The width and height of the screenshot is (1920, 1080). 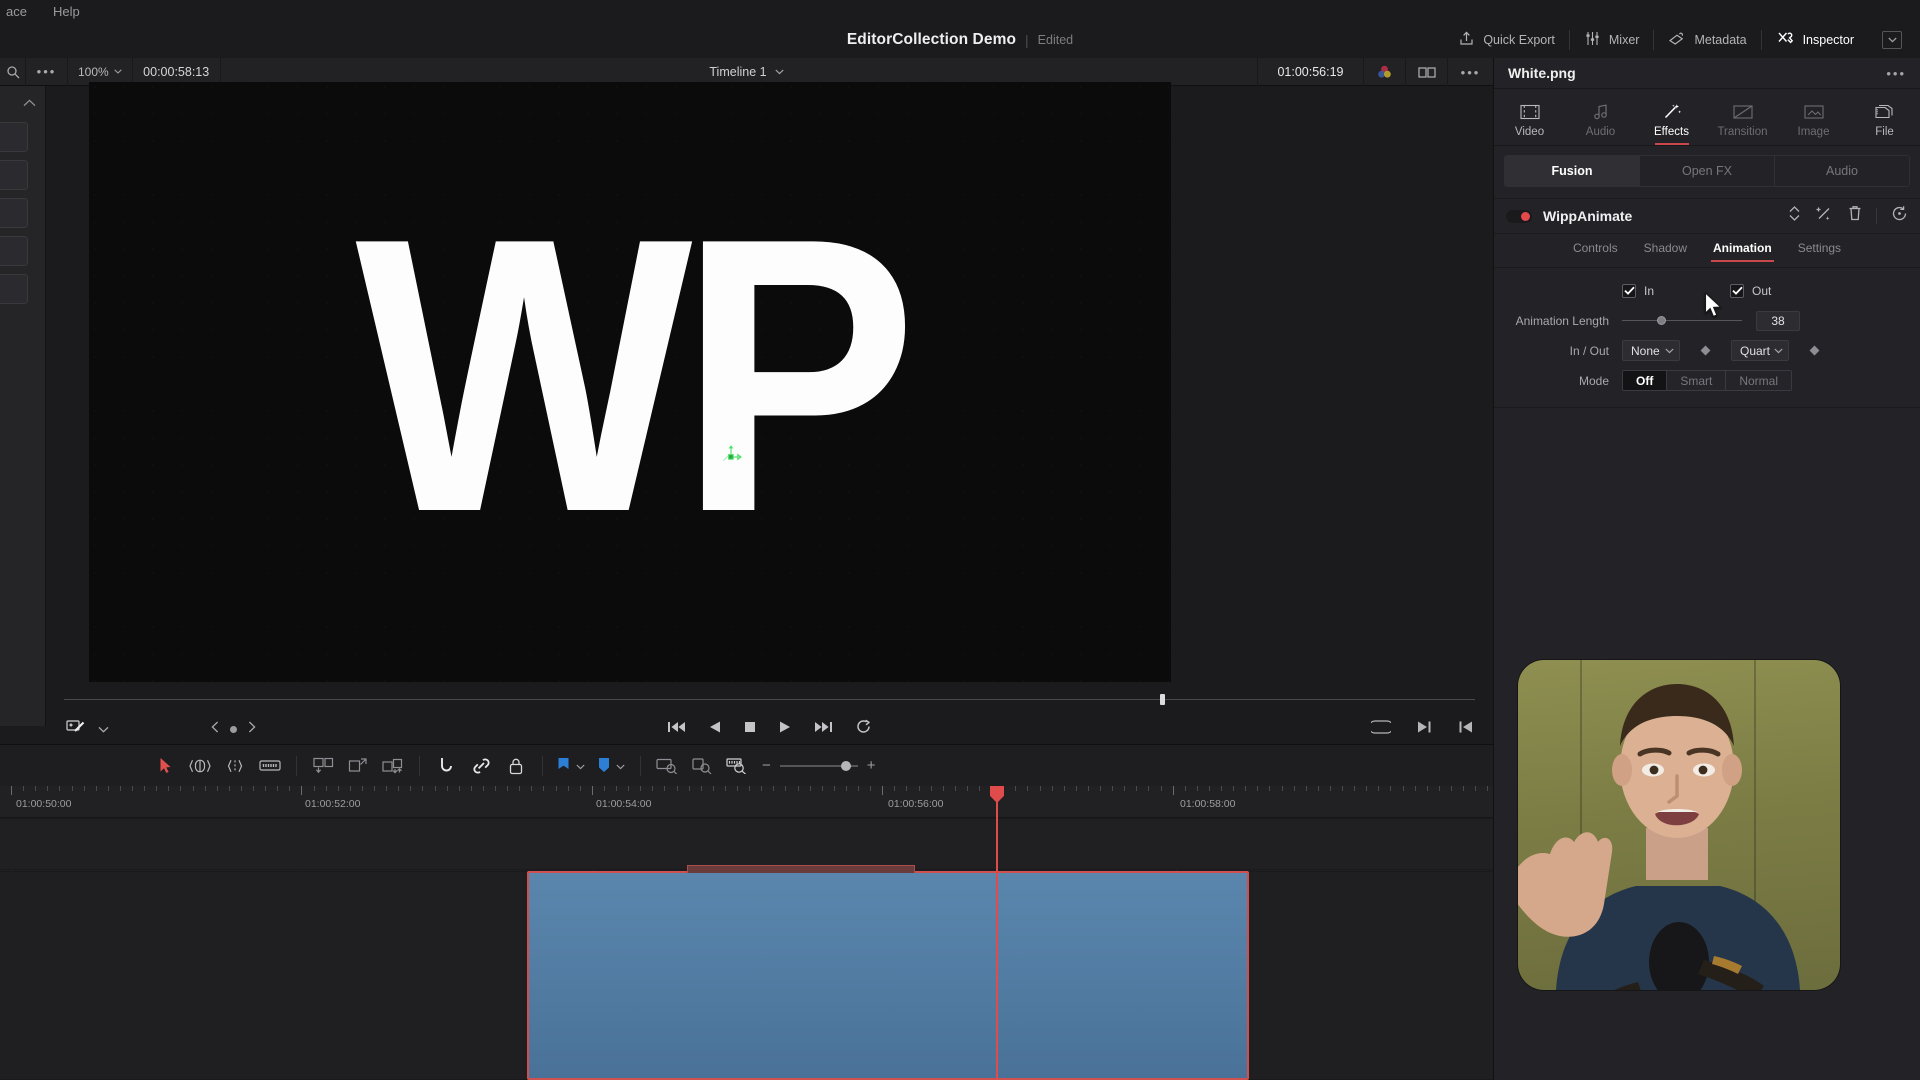 What do you see at coordinates (1778, 320) in the screenshot?
I see `animation-length-input: 38` at bounding box center [1778, 320].